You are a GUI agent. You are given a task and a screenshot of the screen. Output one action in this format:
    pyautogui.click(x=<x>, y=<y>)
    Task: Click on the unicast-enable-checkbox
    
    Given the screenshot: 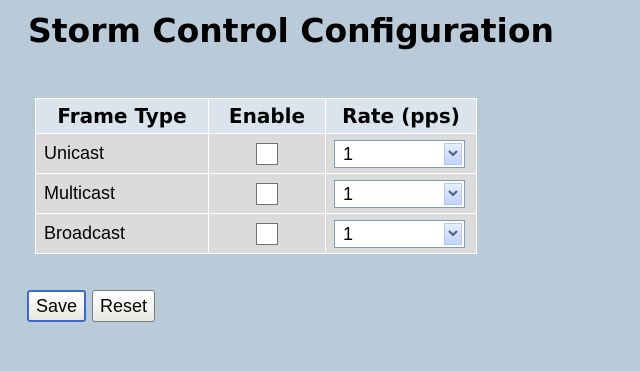 What is the action you would take?
    pyautogui.click(x=267, y=153)
    